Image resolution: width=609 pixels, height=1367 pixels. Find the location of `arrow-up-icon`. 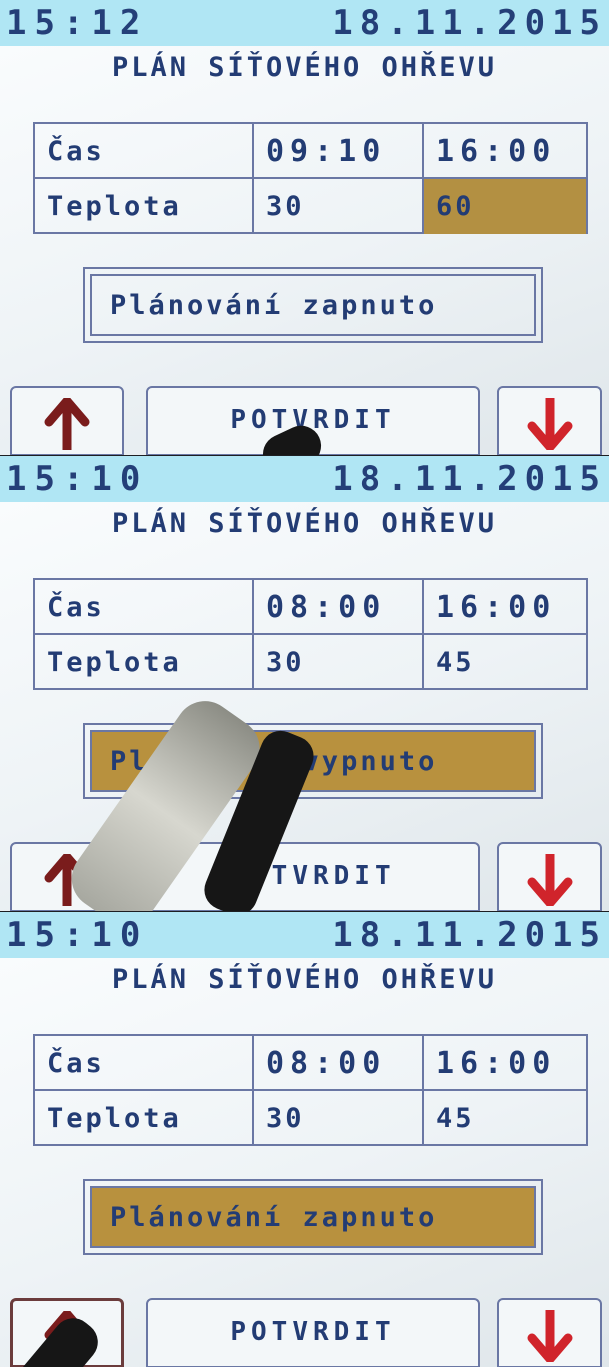

arrow-up-icon is located at coordinates (67, 424).